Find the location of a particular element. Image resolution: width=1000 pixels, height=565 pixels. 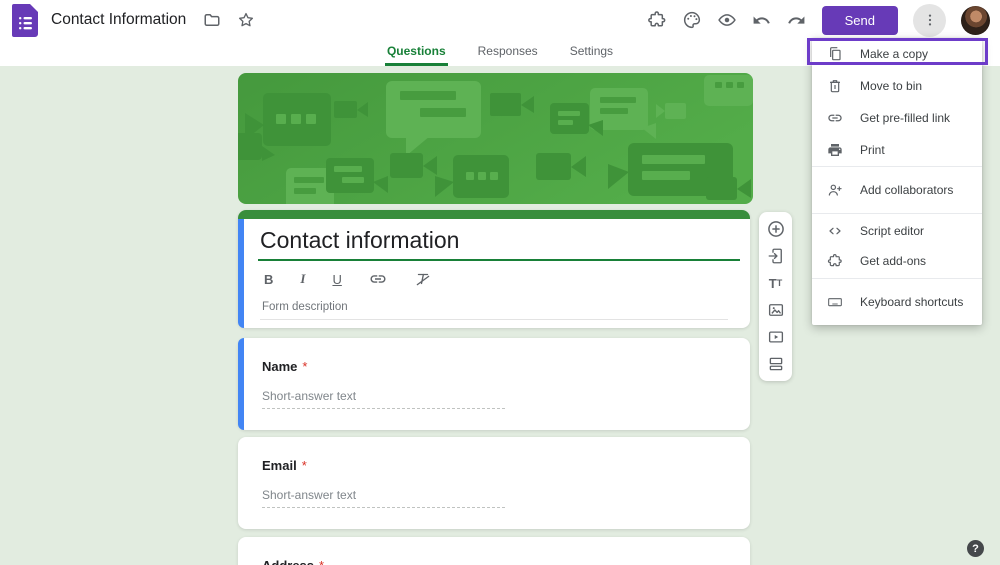

form-title-input: Contact information is located at coordinates (500, 240).